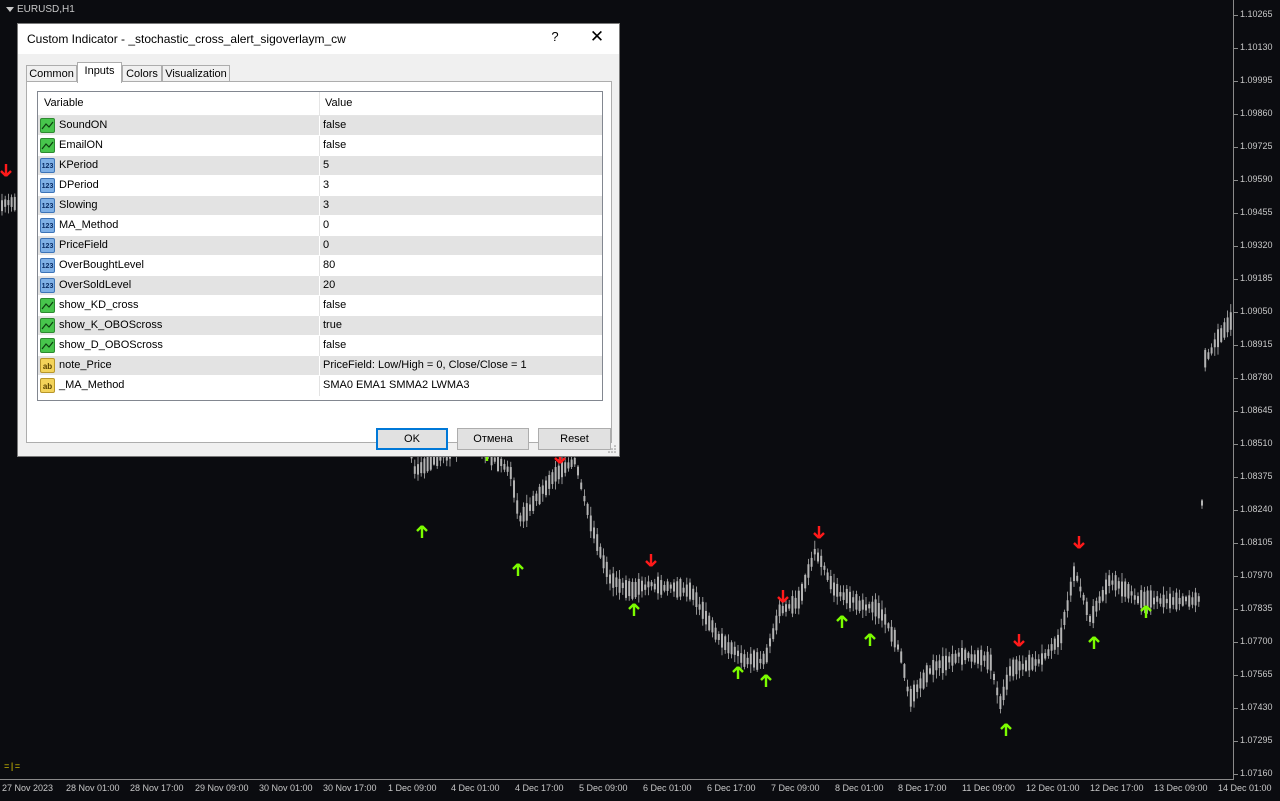  I want to click on variable-value: 5, so click(326, 165).